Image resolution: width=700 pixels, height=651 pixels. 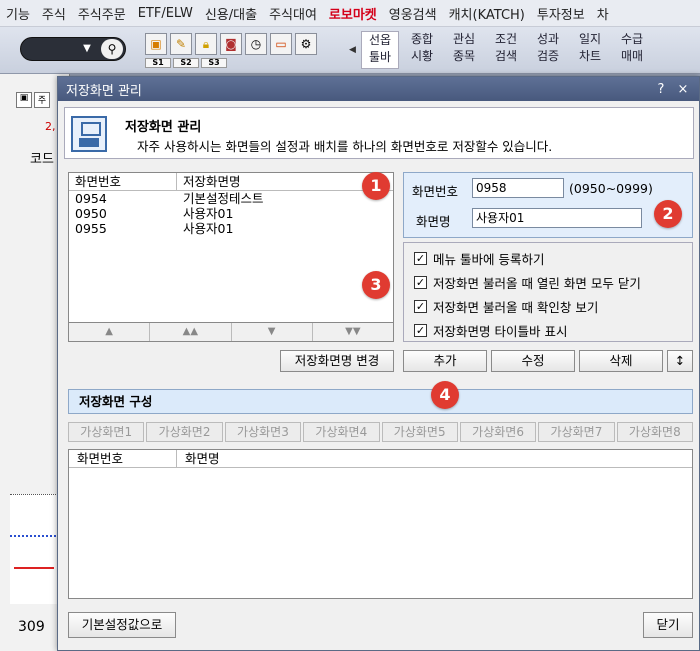 I want to click on slot-s1: S1, so click(x=158, y=63).